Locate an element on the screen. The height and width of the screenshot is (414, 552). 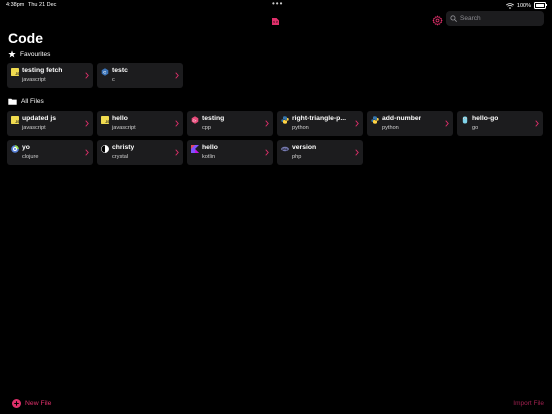
file-language: php is located at coordinates (297, 157).